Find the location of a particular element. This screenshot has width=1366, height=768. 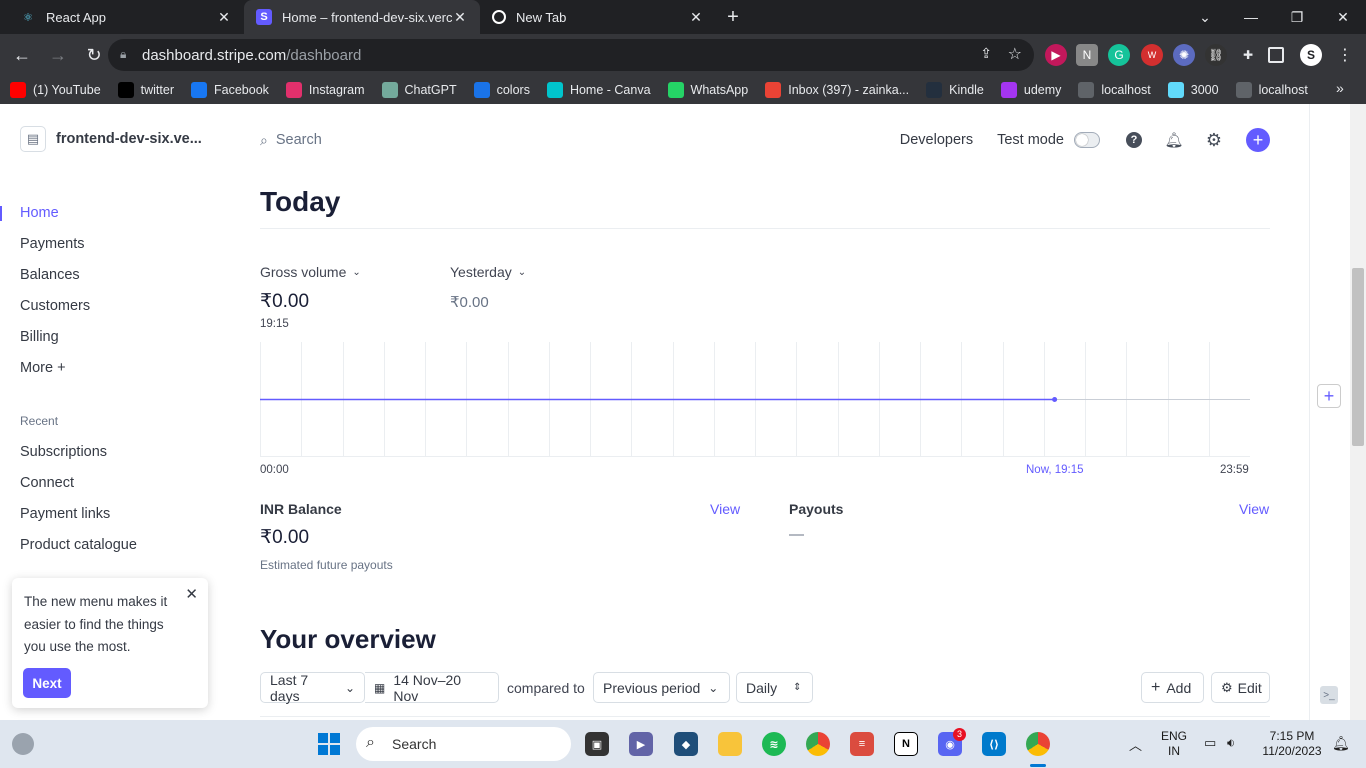

bookmark-kindle: Kindle is located at coordinates (955, 90).